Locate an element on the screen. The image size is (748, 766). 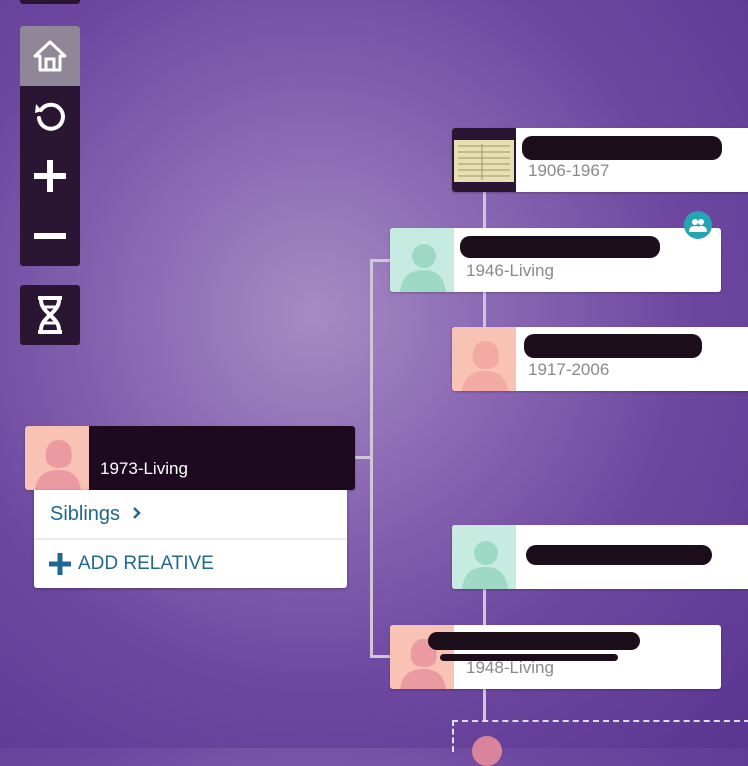
home-icon is located at coordinates (50, 56).